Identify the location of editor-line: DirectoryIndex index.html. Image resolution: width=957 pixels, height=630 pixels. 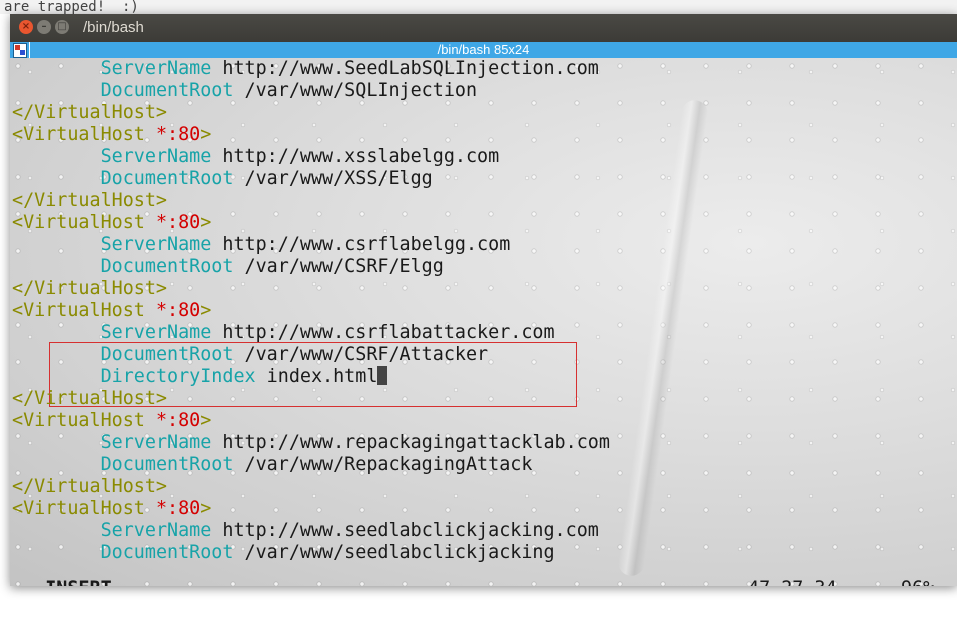
(200, 377).